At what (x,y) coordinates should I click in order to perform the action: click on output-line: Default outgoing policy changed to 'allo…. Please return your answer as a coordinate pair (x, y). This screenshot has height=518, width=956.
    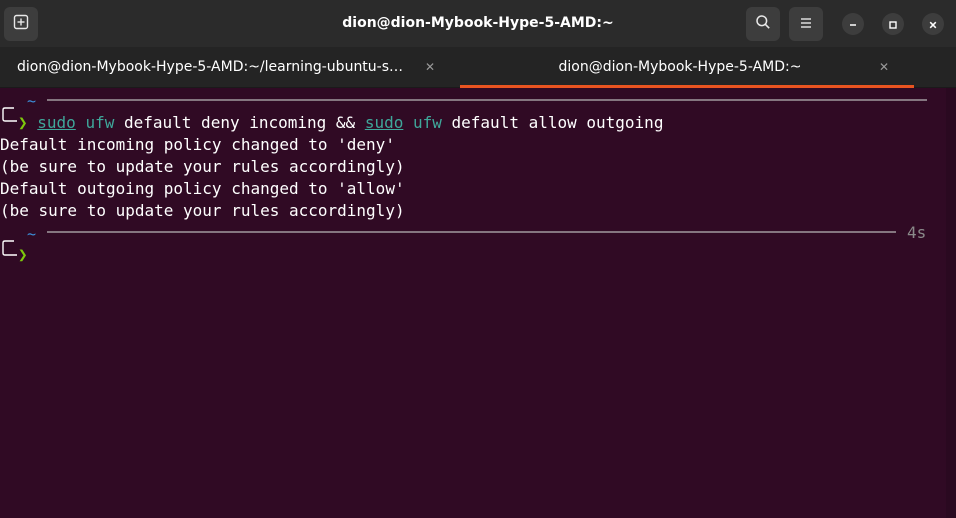
    Looking at the image, I should click on (202, 188).